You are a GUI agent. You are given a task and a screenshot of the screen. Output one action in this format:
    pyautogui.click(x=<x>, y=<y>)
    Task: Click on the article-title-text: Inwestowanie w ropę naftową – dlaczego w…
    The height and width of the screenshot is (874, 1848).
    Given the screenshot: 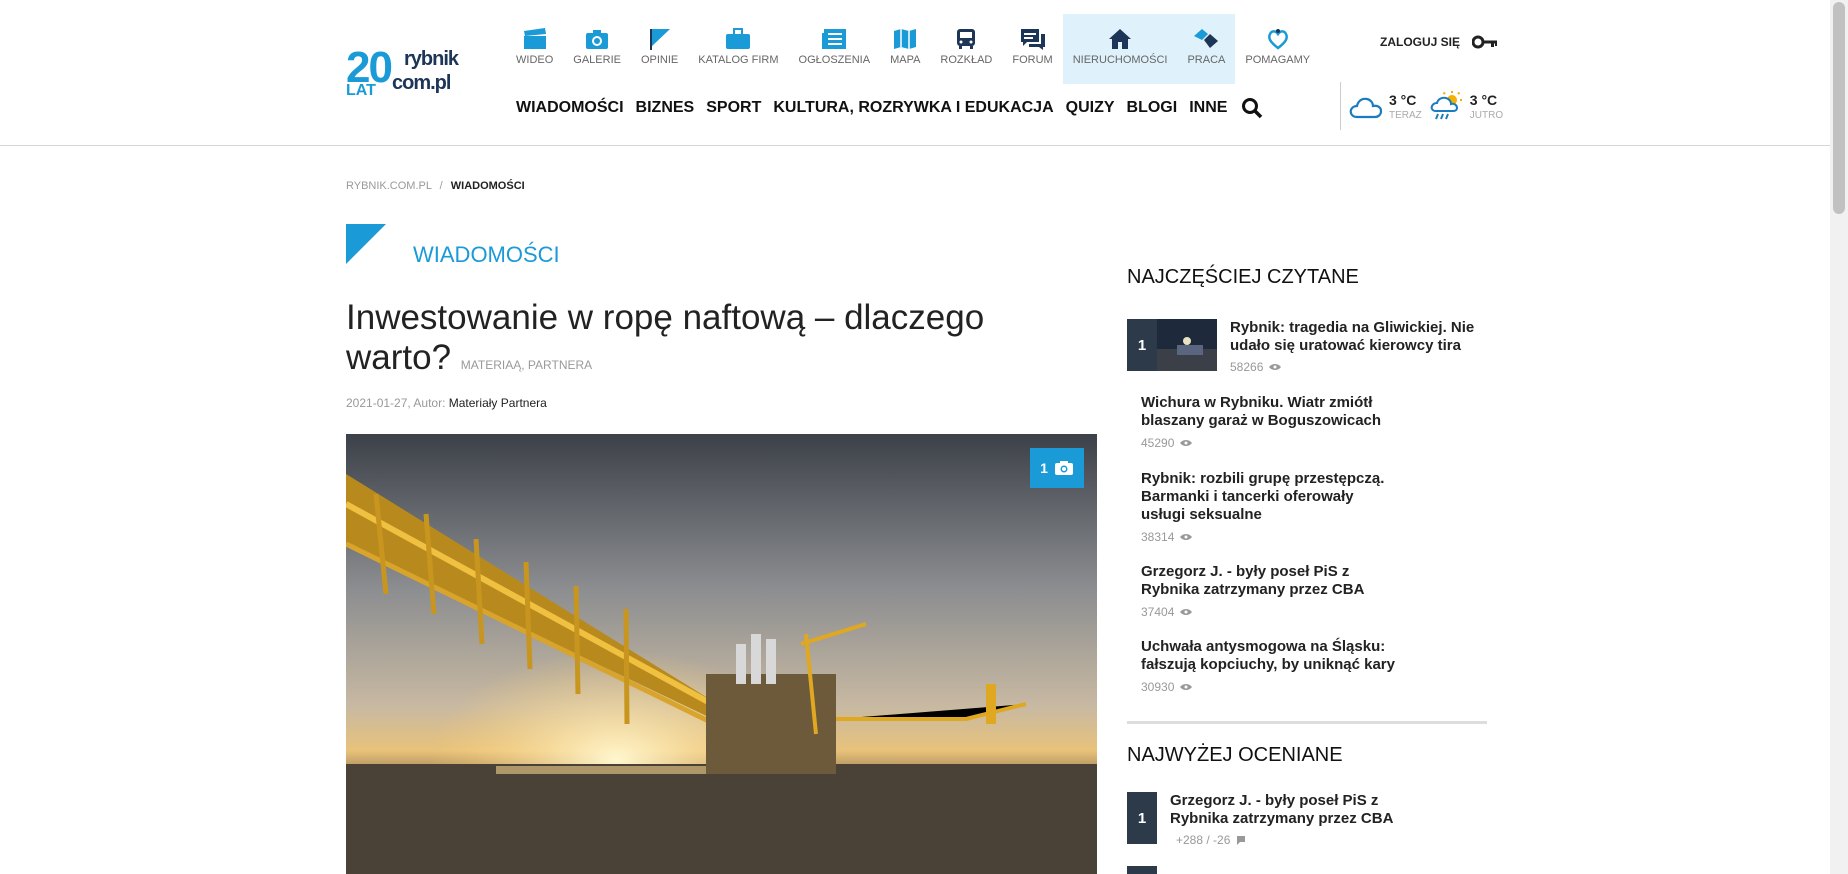 What is the action you would take?
    pyautogui.click(x=665, y=337)
    